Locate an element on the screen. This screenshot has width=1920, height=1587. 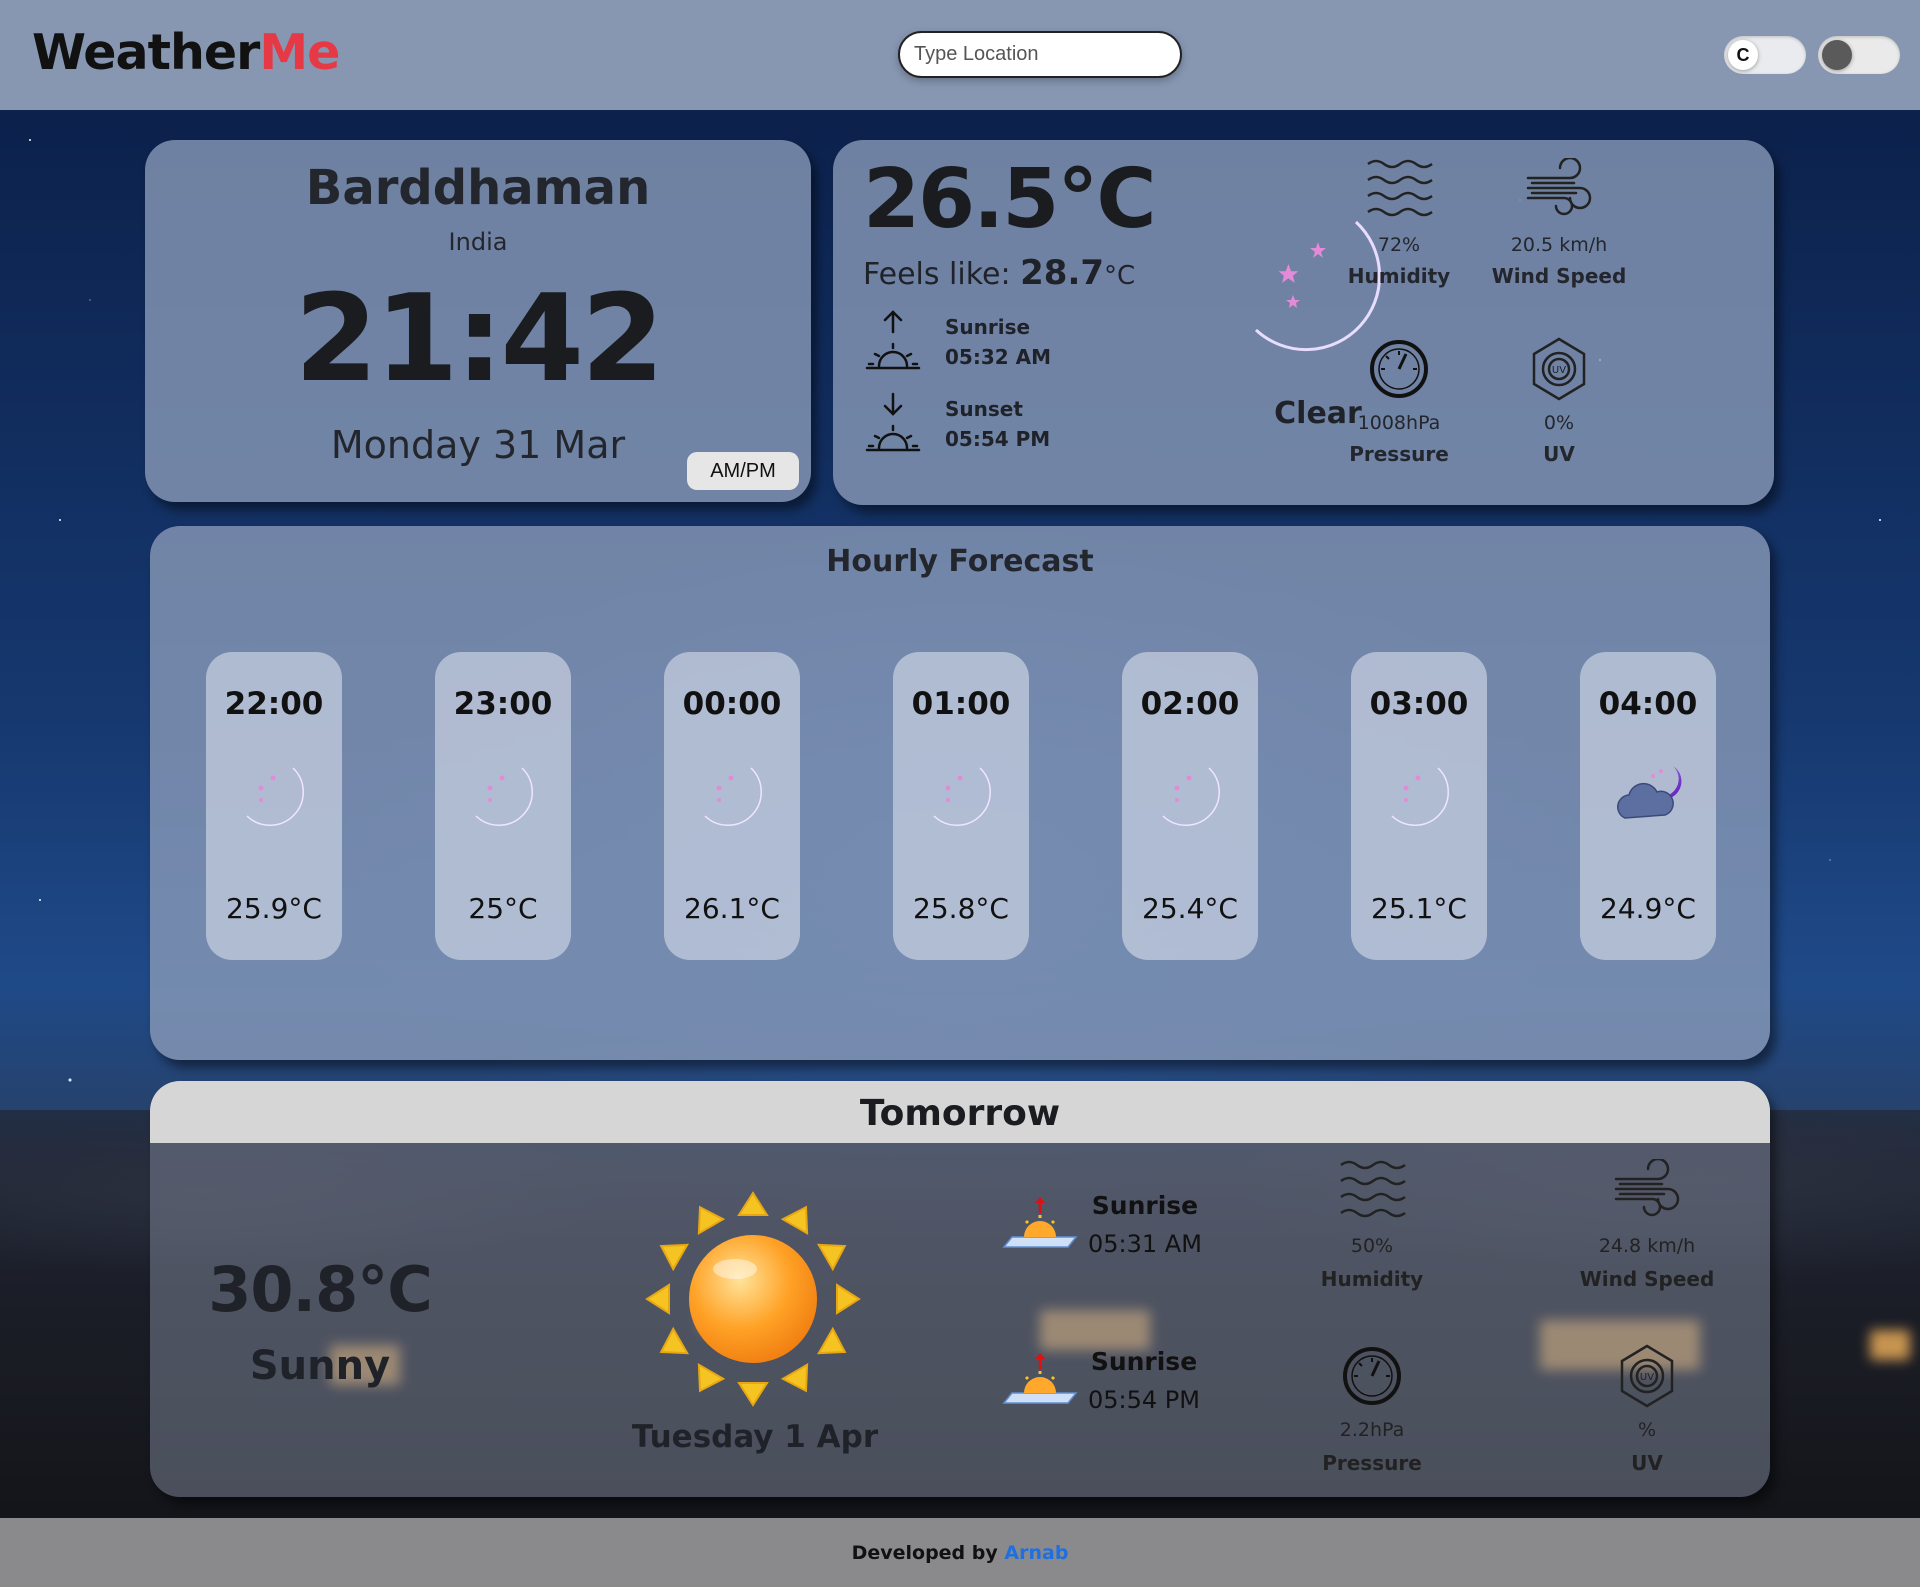
tomorrow-uv-stat: UV % UV is located at coordinates (1647, 1409).